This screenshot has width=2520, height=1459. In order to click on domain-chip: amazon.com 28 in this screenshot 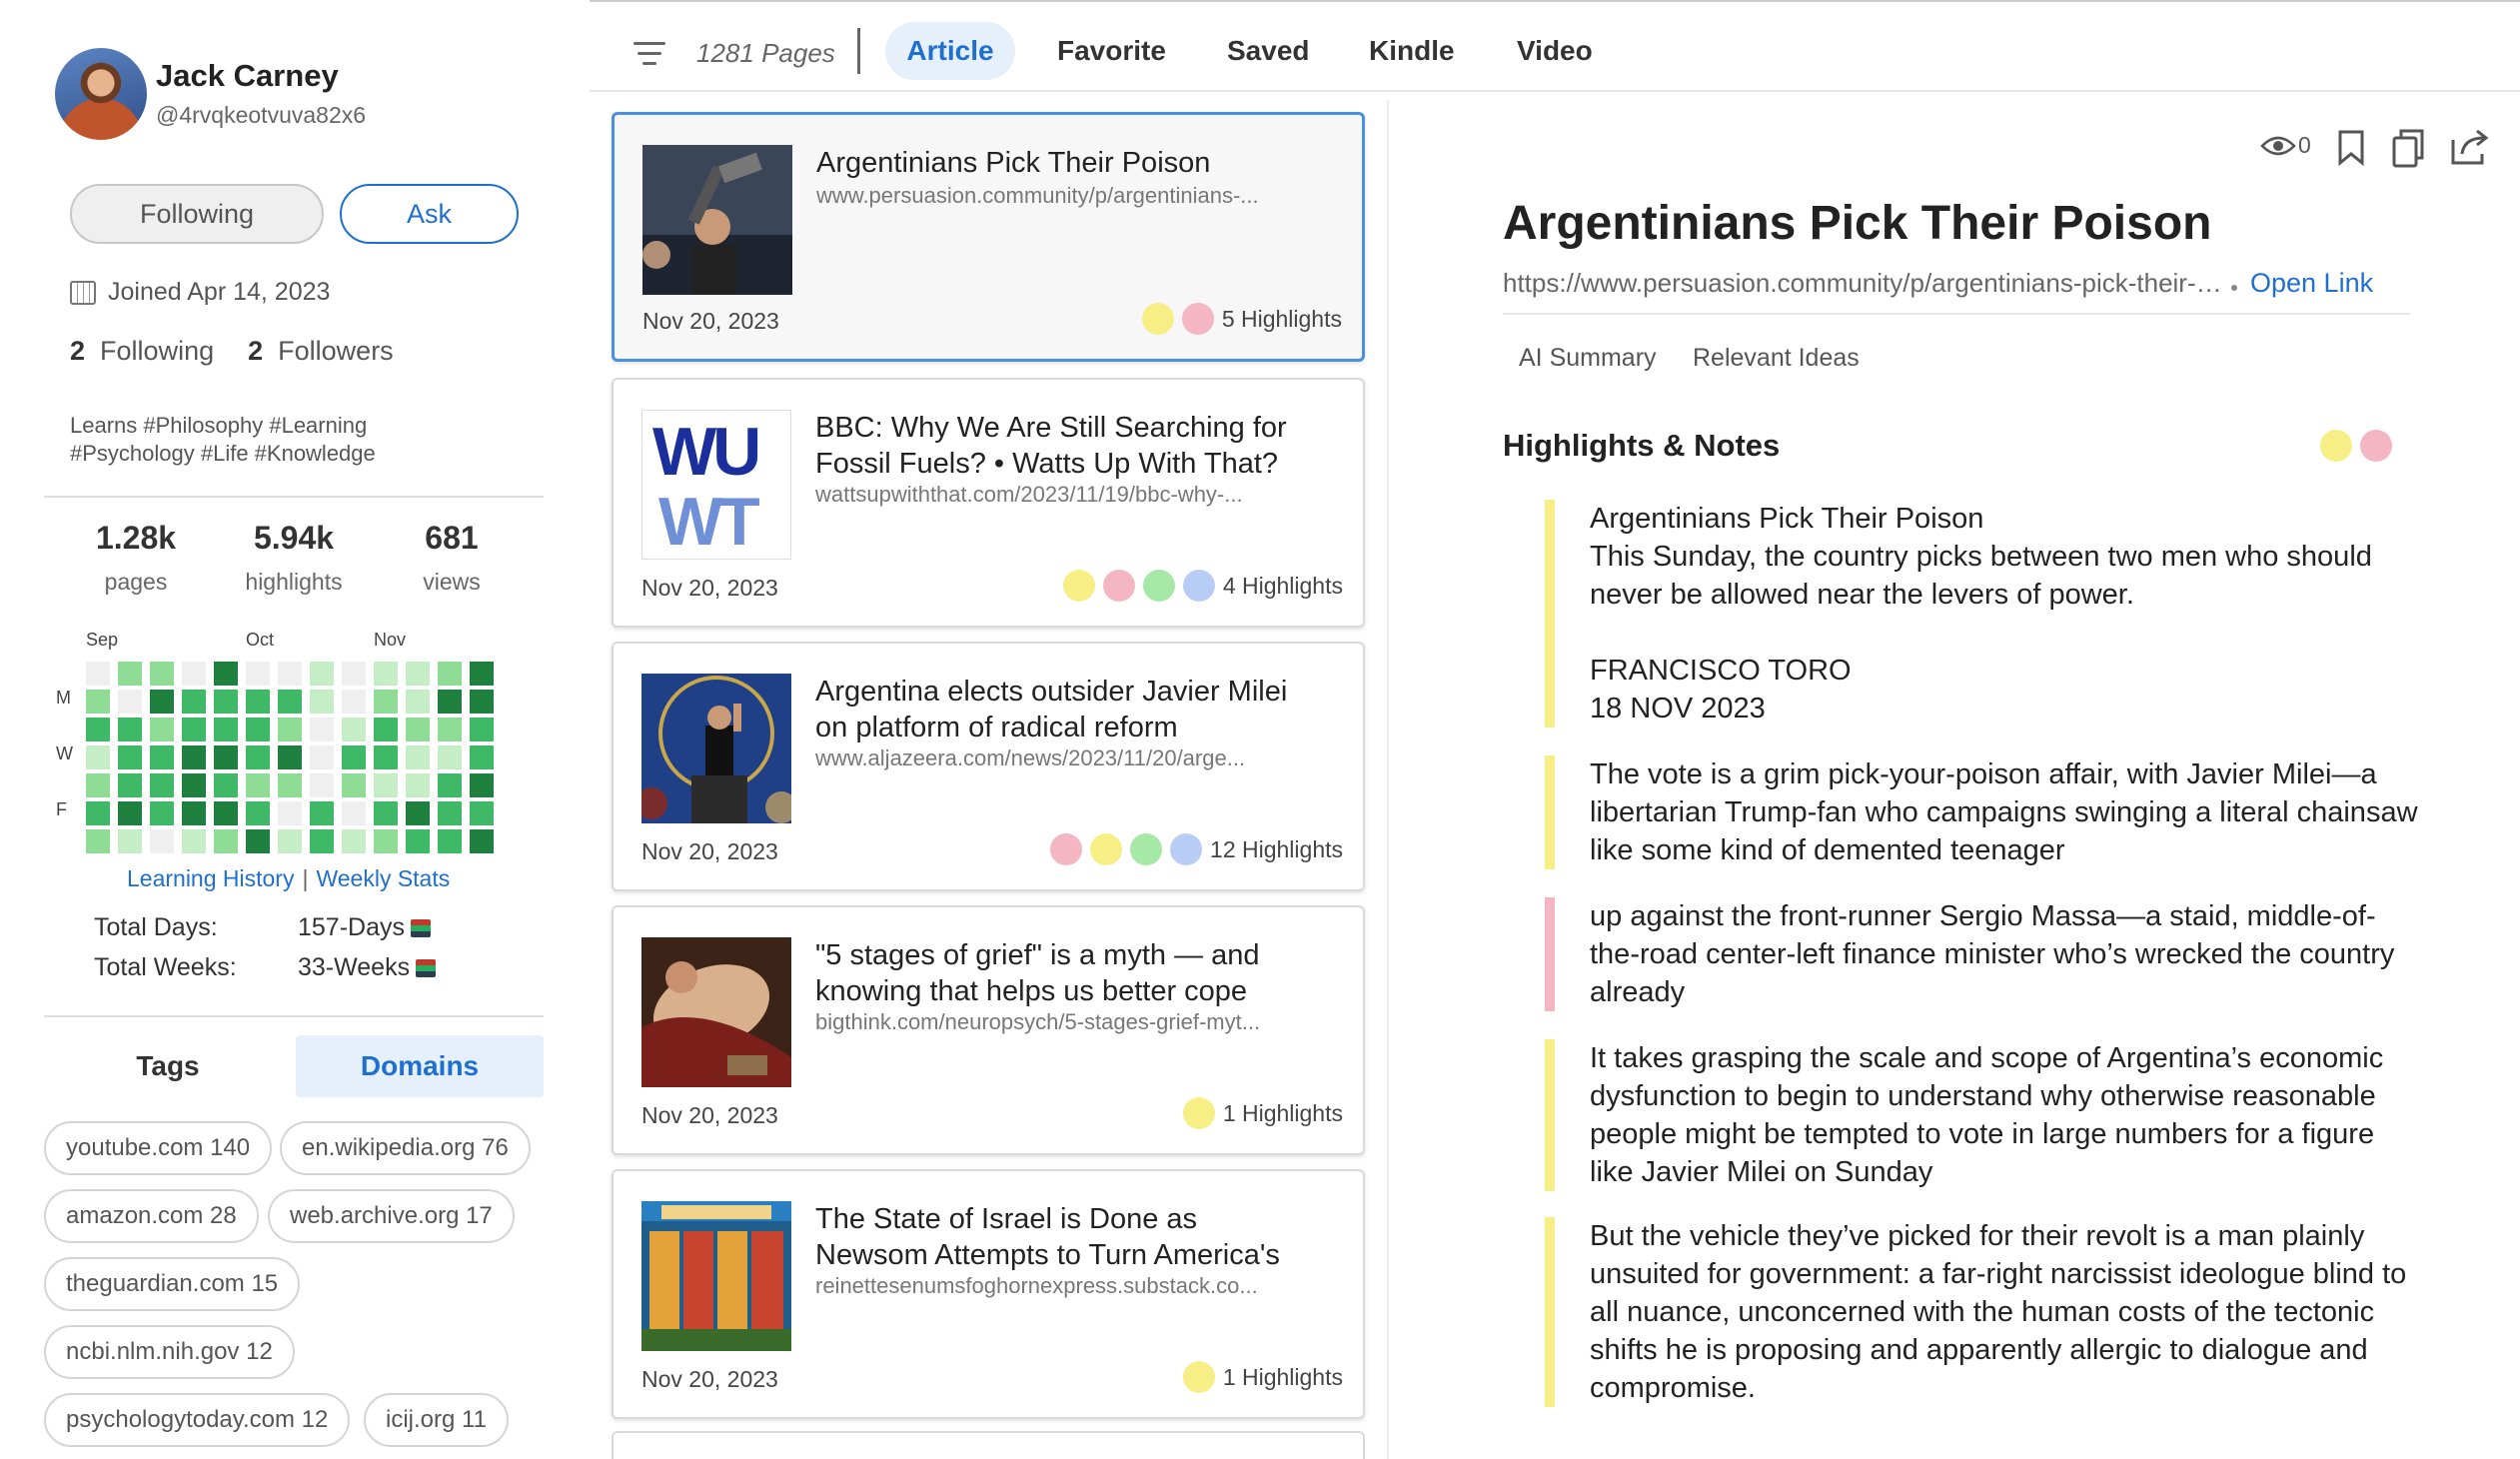, I will do `click(151, 1216)`.